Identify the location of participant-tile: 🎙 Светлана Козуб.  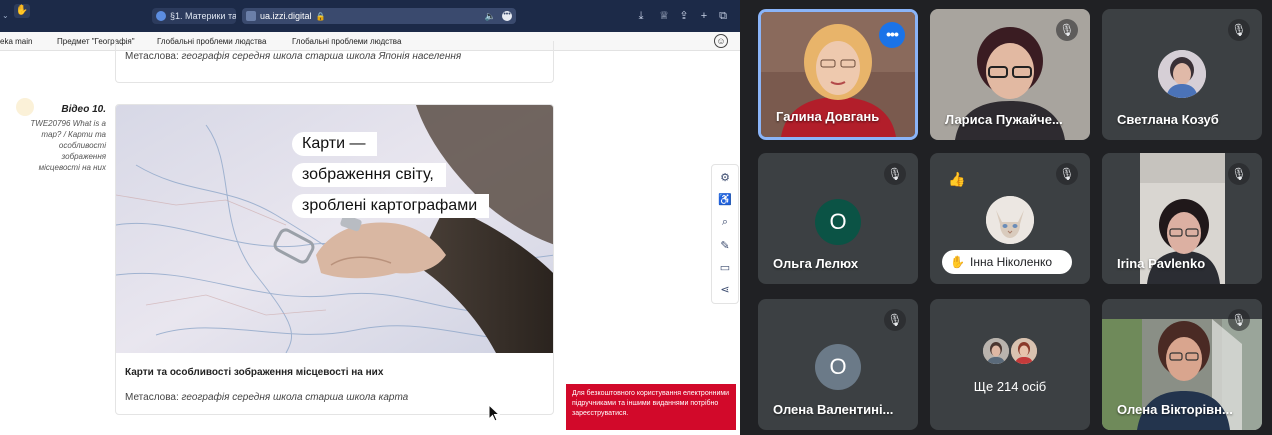
(1182, 74).